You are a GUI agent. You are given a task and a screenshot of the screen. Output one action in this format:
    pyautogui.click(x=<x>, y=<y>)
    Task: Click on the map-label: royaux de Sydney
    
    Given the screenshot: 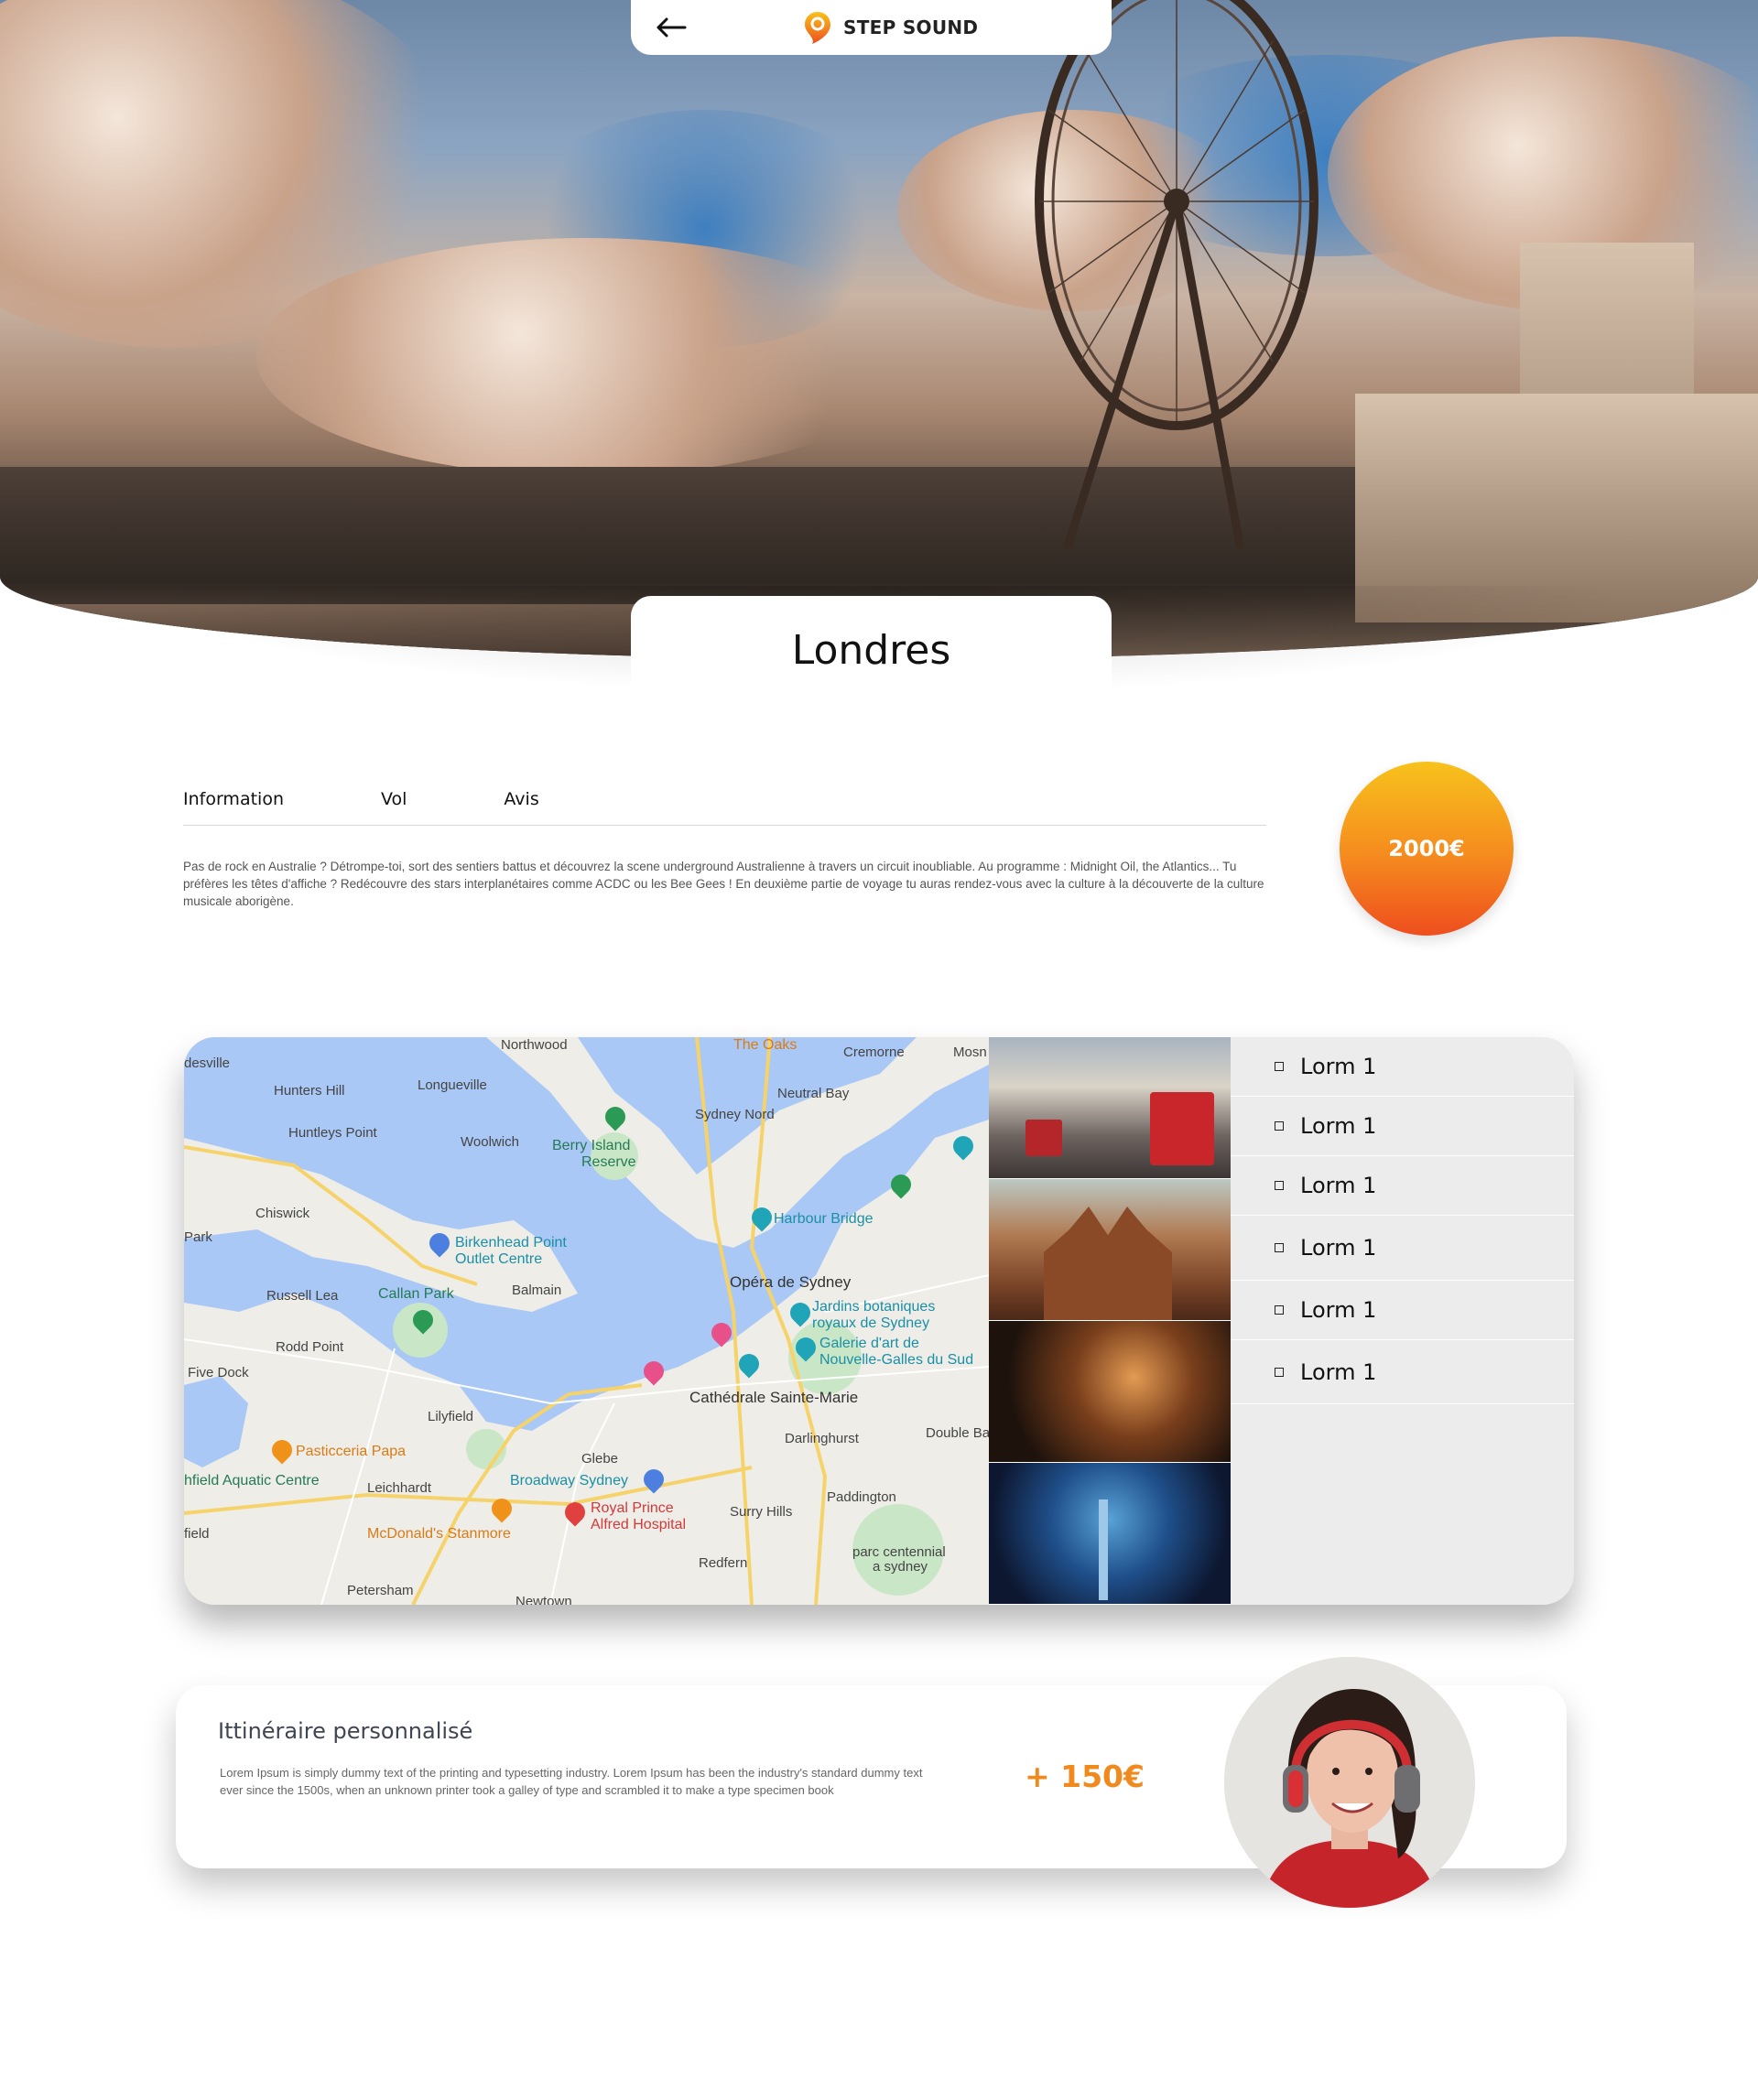 What is the action you would take?
    pyautogui.click(x=871, y=1323)
    